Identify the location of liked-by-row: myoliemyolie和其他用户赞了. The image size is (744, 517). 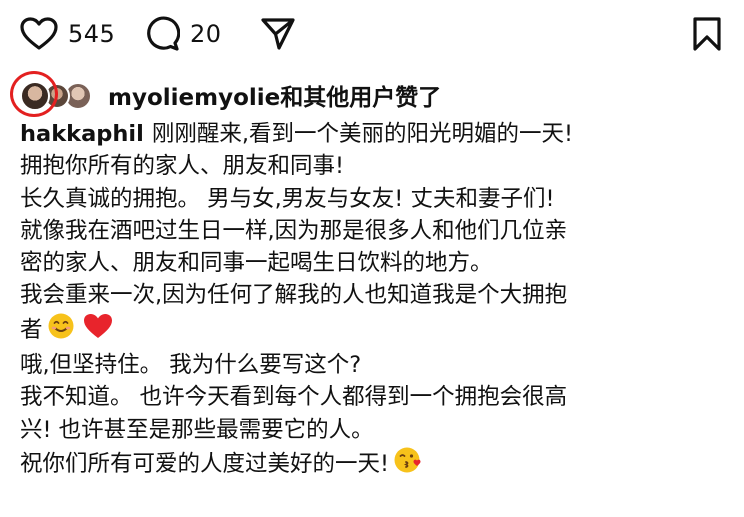
(370, 95).